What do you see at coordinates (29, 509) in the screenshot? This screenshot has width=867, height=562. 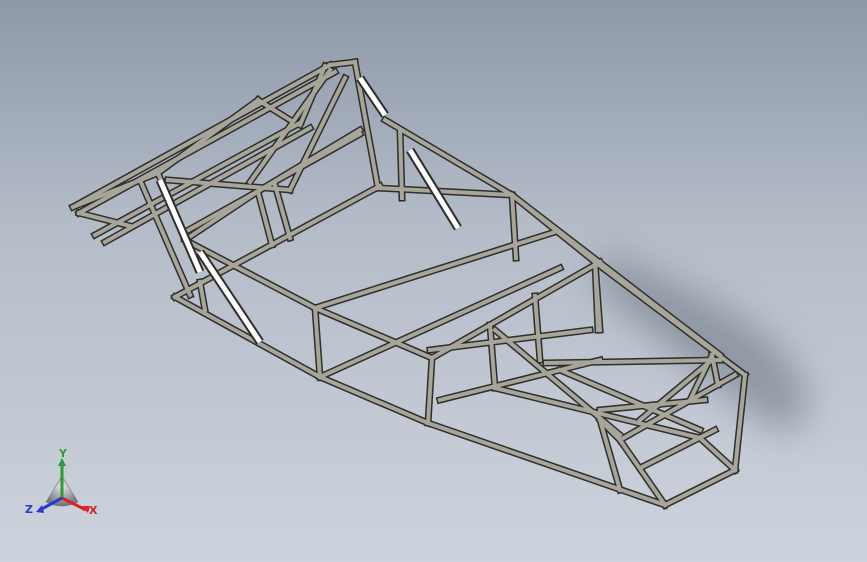 I see `triad-z-label: Z` at bounding box center [29, 509].